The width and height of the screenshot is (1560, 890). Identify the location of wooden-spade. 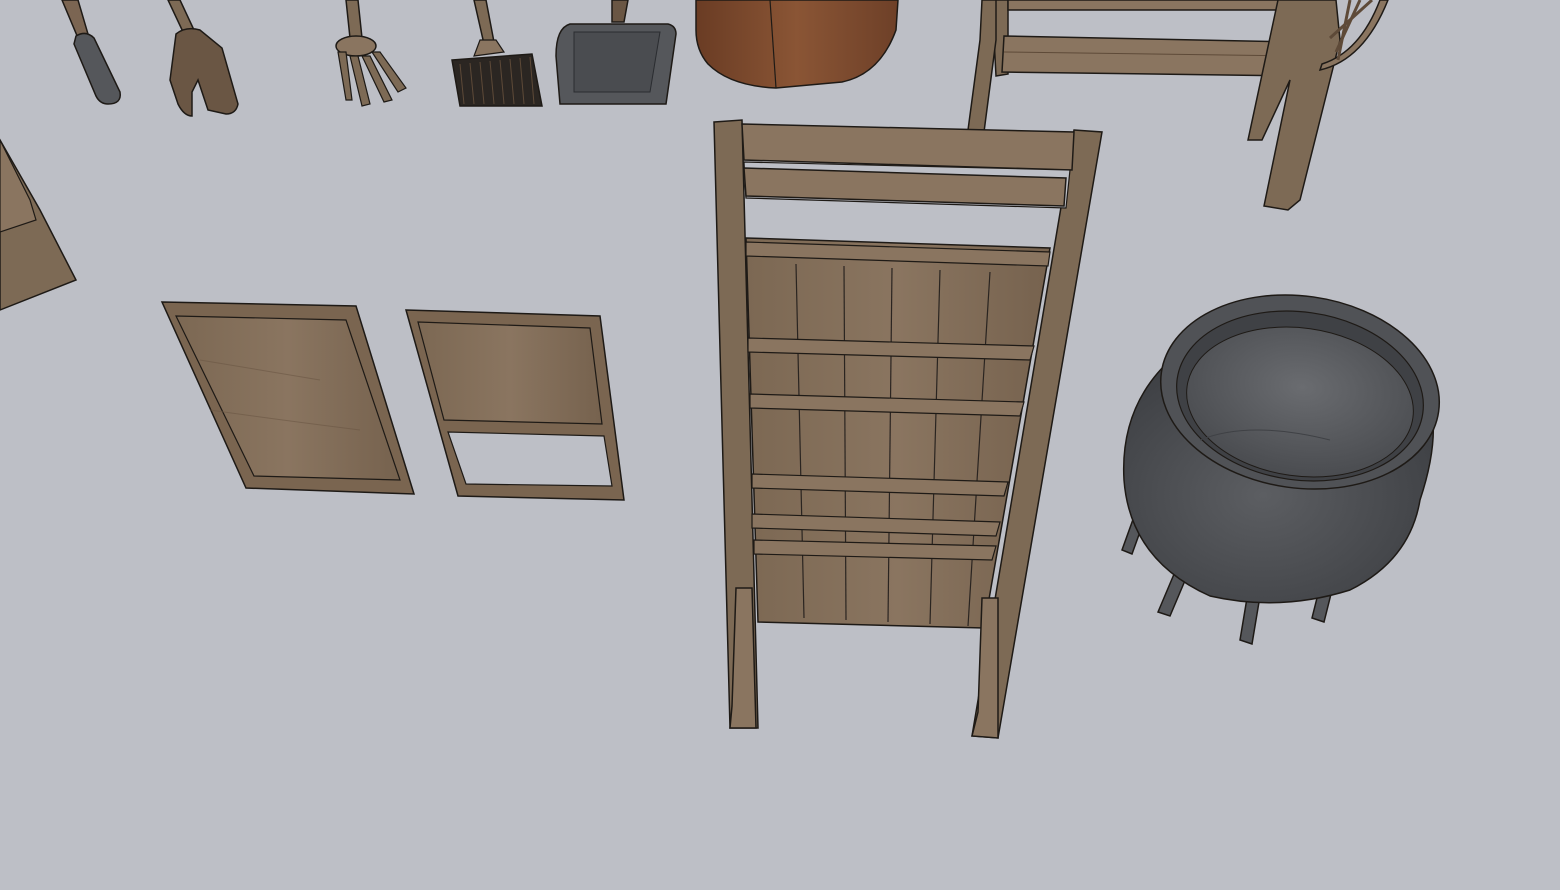
(203, 58).